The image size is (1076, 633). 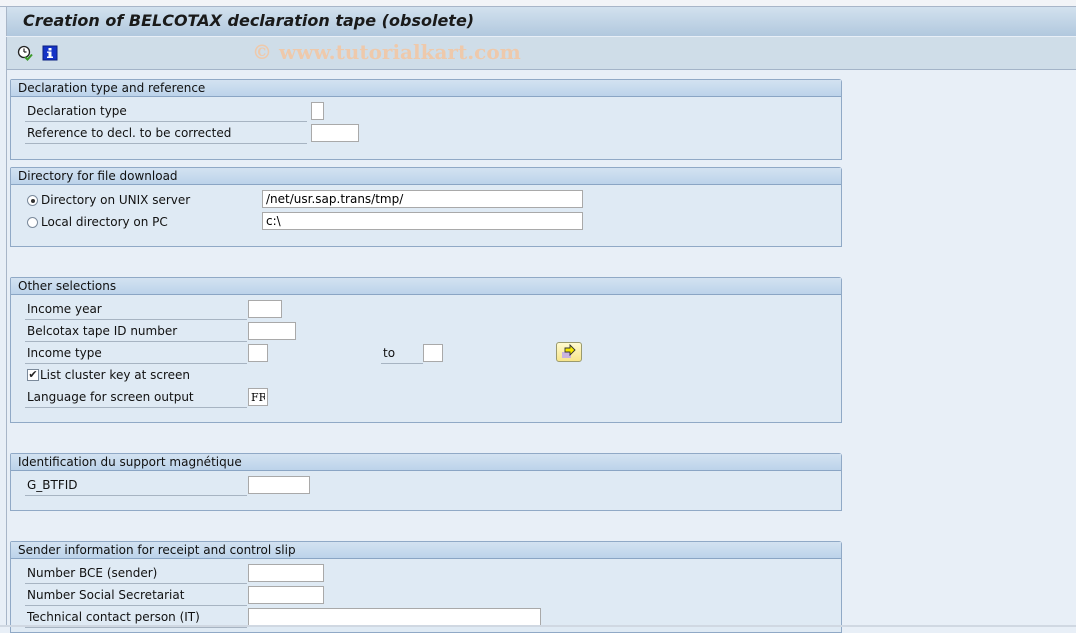 What do you see at coordinates (32, 222) in the screenshot?
I see `local-pc-radio` at bounding box center [32, 222].